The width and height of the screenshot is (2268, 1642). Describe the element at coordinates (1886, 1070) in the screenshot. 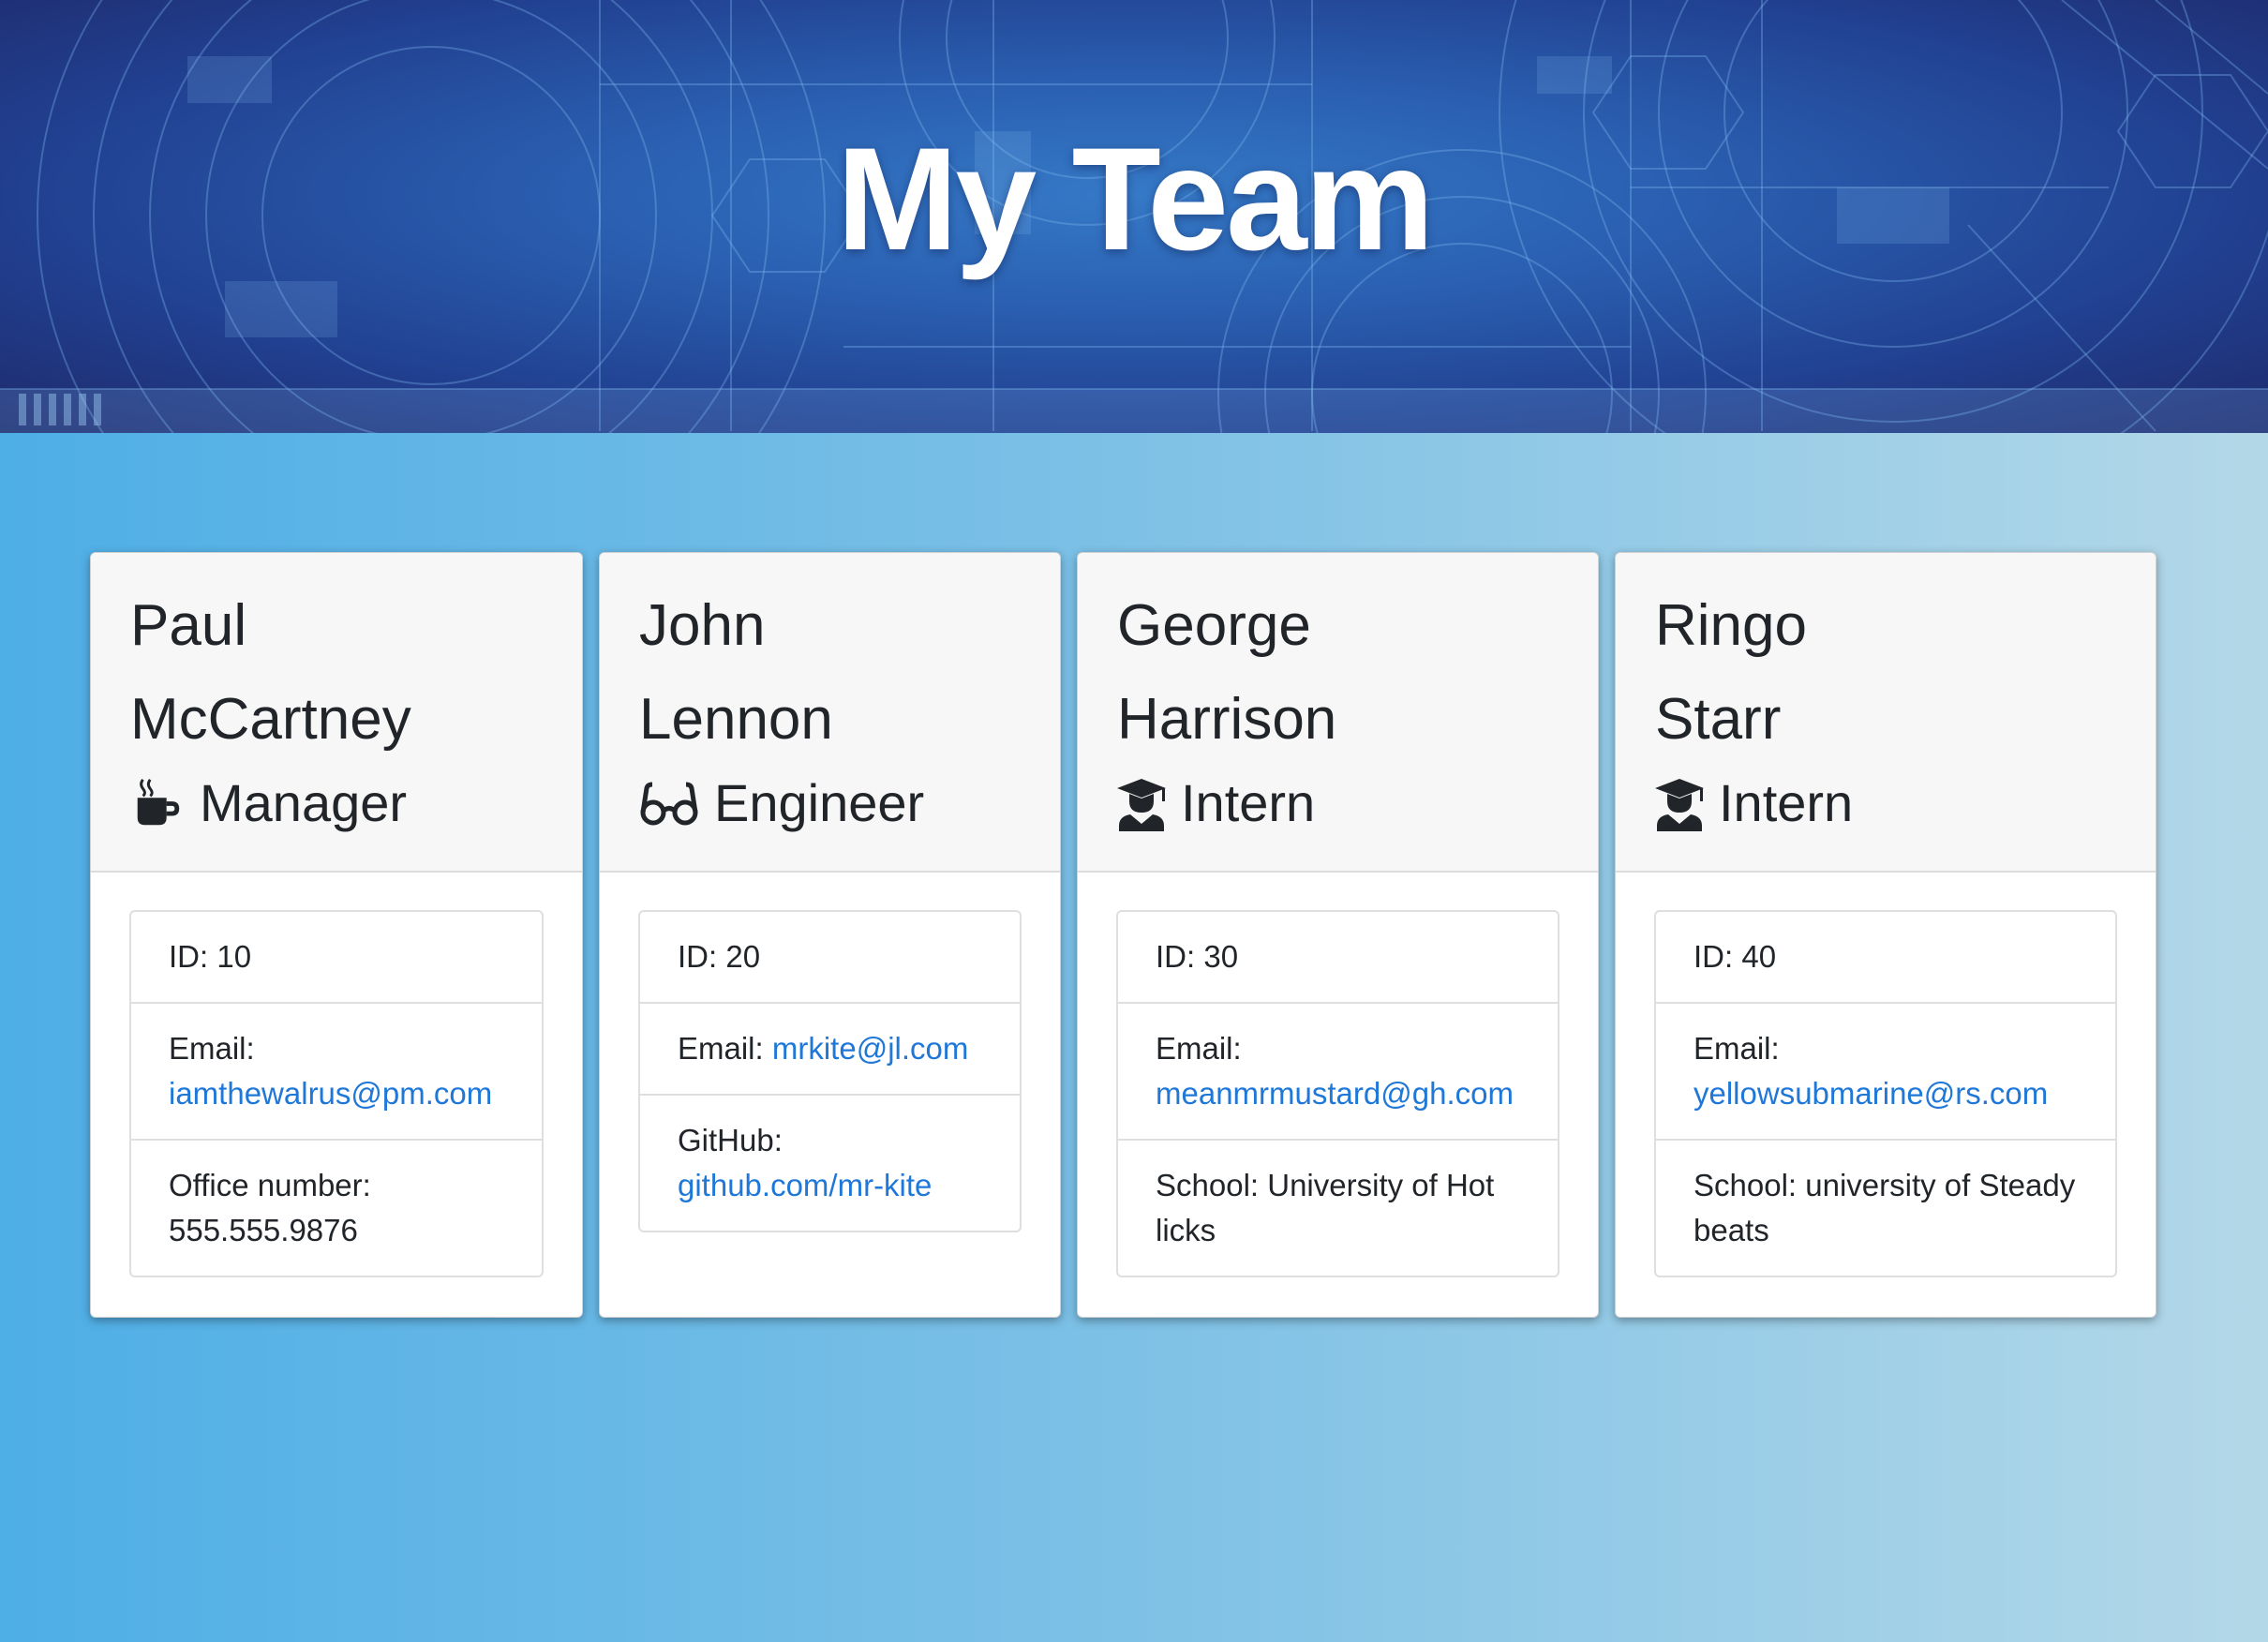

I see `list-item-email: Email: yellowsubmarine@rs.com` at that location.